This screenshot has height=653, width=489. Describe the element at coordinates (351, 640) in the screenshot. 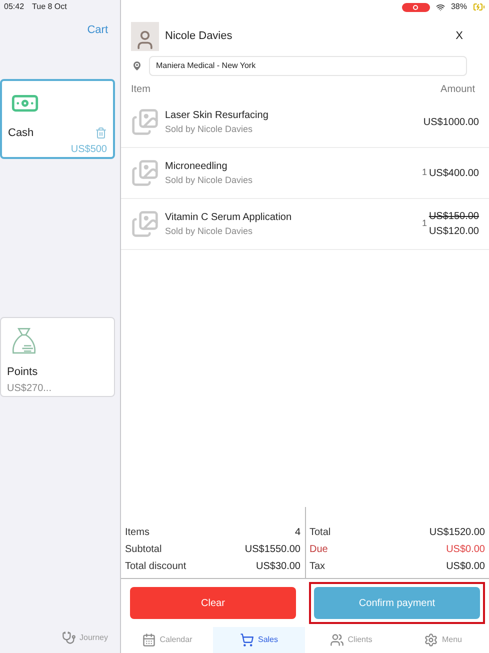

I see `tab-bar-item: Clients` at that location.